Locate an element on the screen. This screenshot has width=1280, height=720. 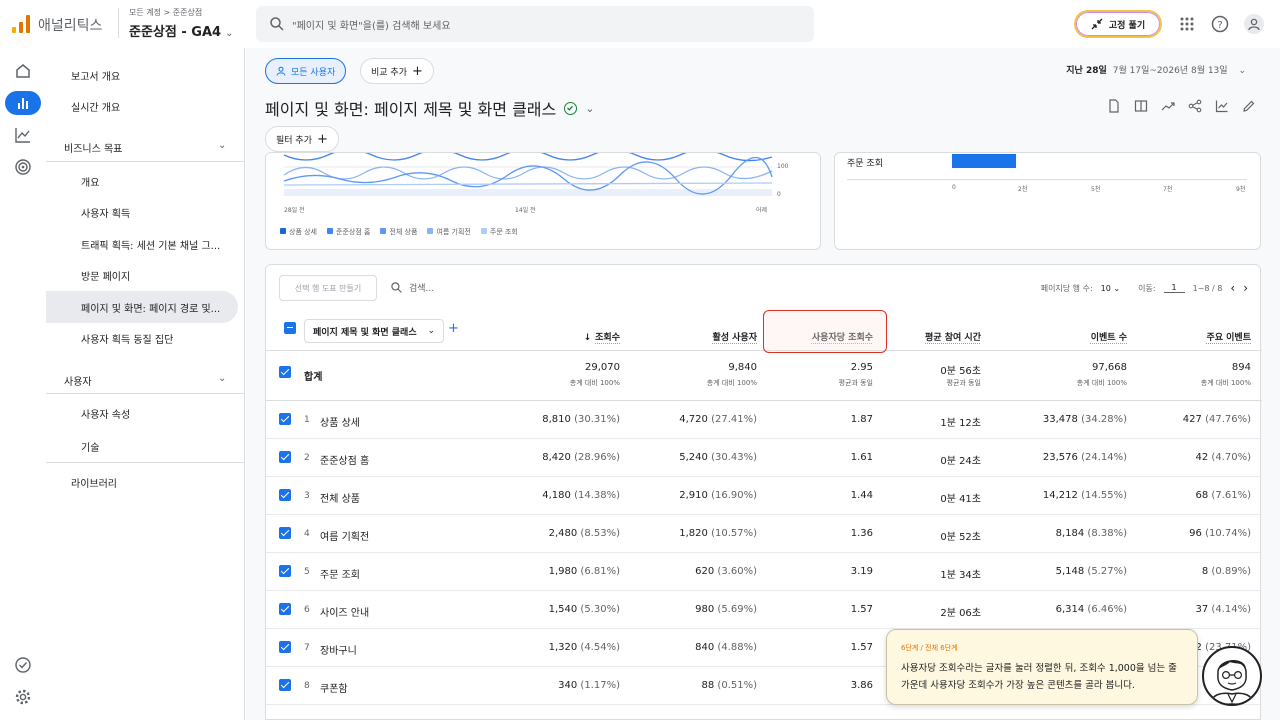
rows-per-page-select: 10 ⌄ is located at coordinates (1110, 288).